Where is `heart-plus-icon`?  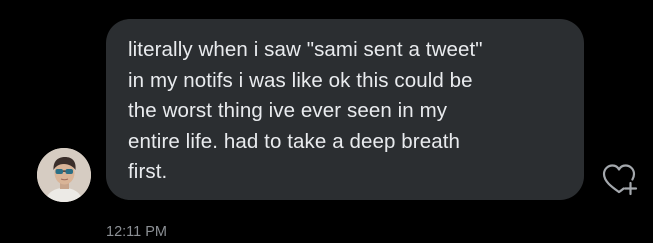
heart-plus-icon is located at coordinates (620, 180).